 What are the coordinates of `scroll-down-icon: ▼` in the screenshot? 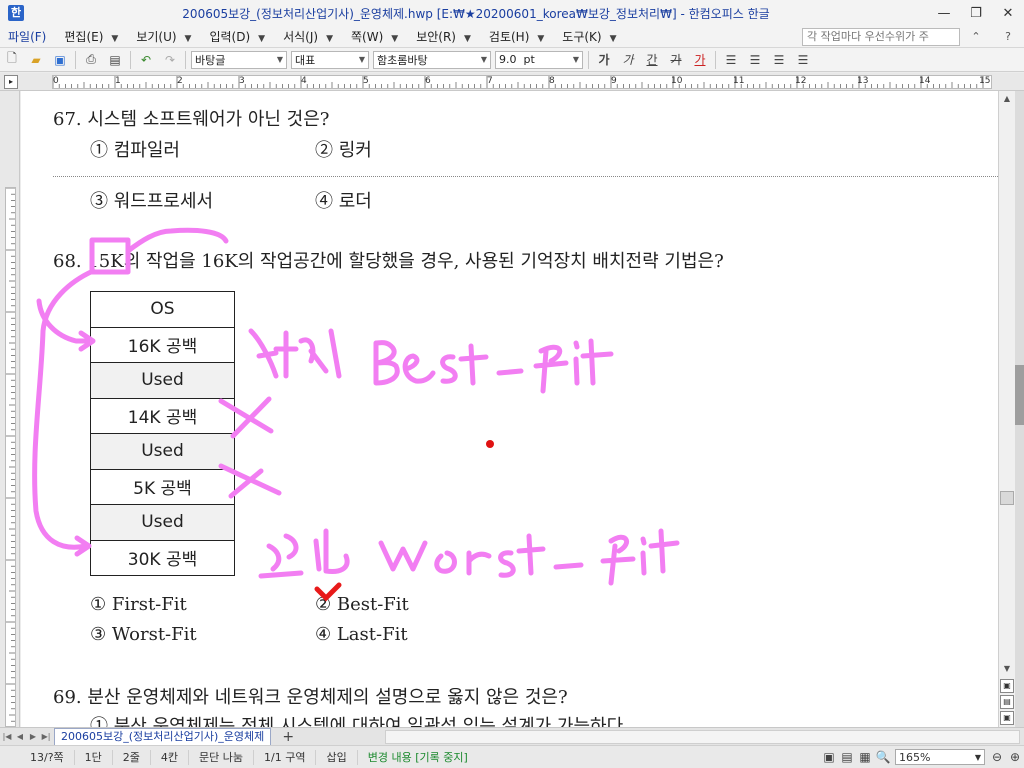 It's located at (1007, 669).